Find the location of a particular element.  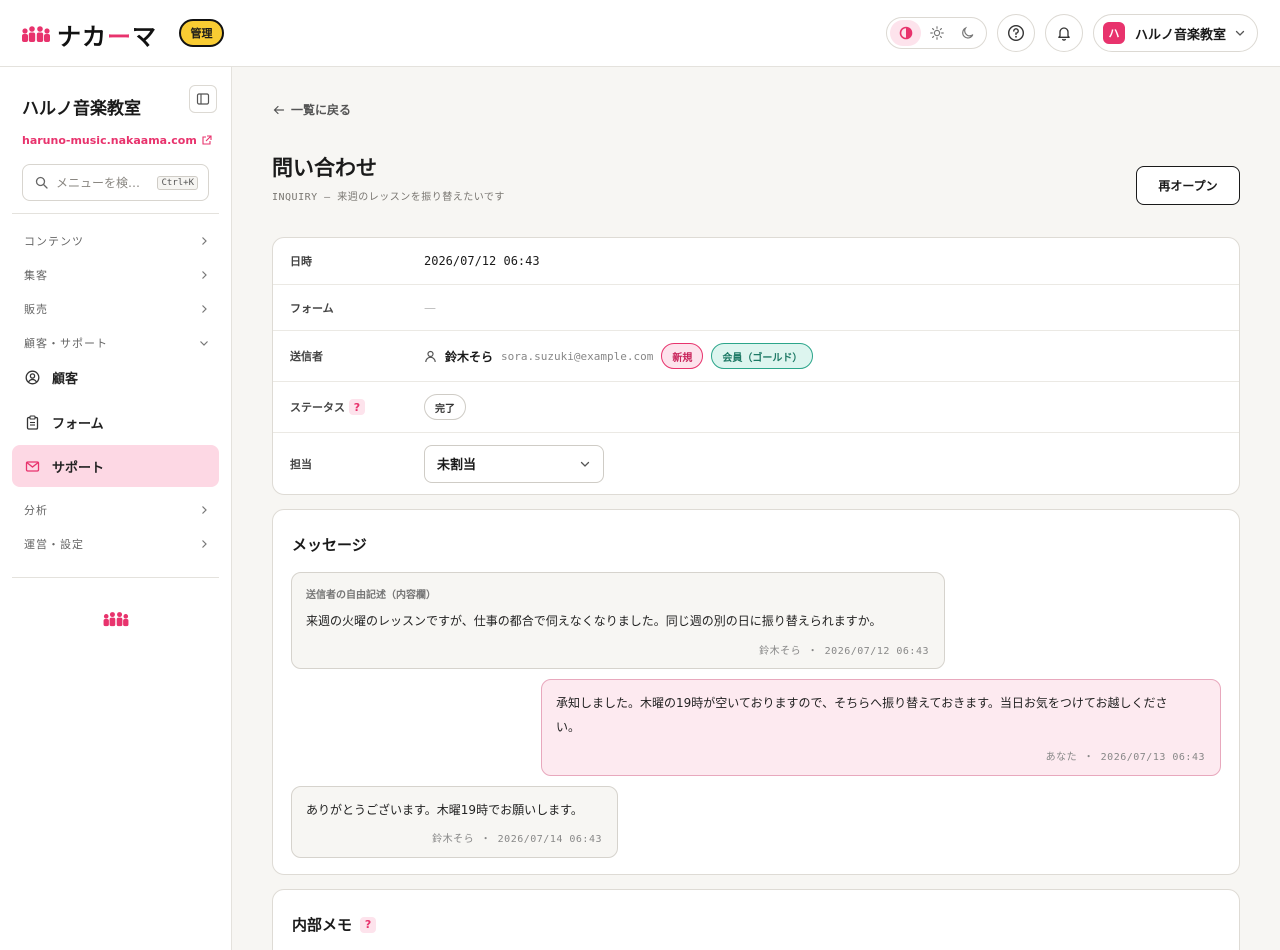

message-source-label: 送信者の自由記述（内容欄） is located at coordinates (371, 595).